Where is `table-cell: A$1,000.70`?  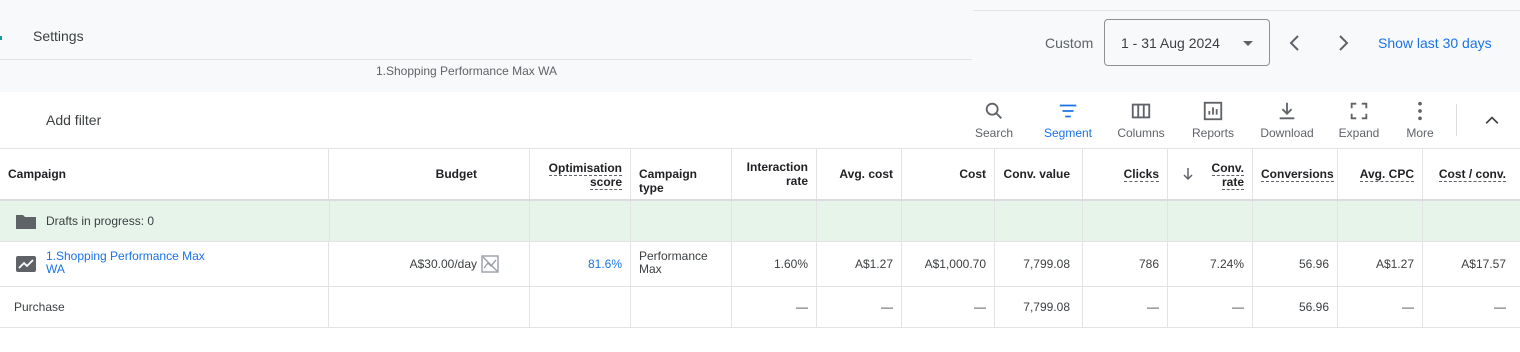 table-cell: A$1,000.70 is located at coordinates (948, 264).